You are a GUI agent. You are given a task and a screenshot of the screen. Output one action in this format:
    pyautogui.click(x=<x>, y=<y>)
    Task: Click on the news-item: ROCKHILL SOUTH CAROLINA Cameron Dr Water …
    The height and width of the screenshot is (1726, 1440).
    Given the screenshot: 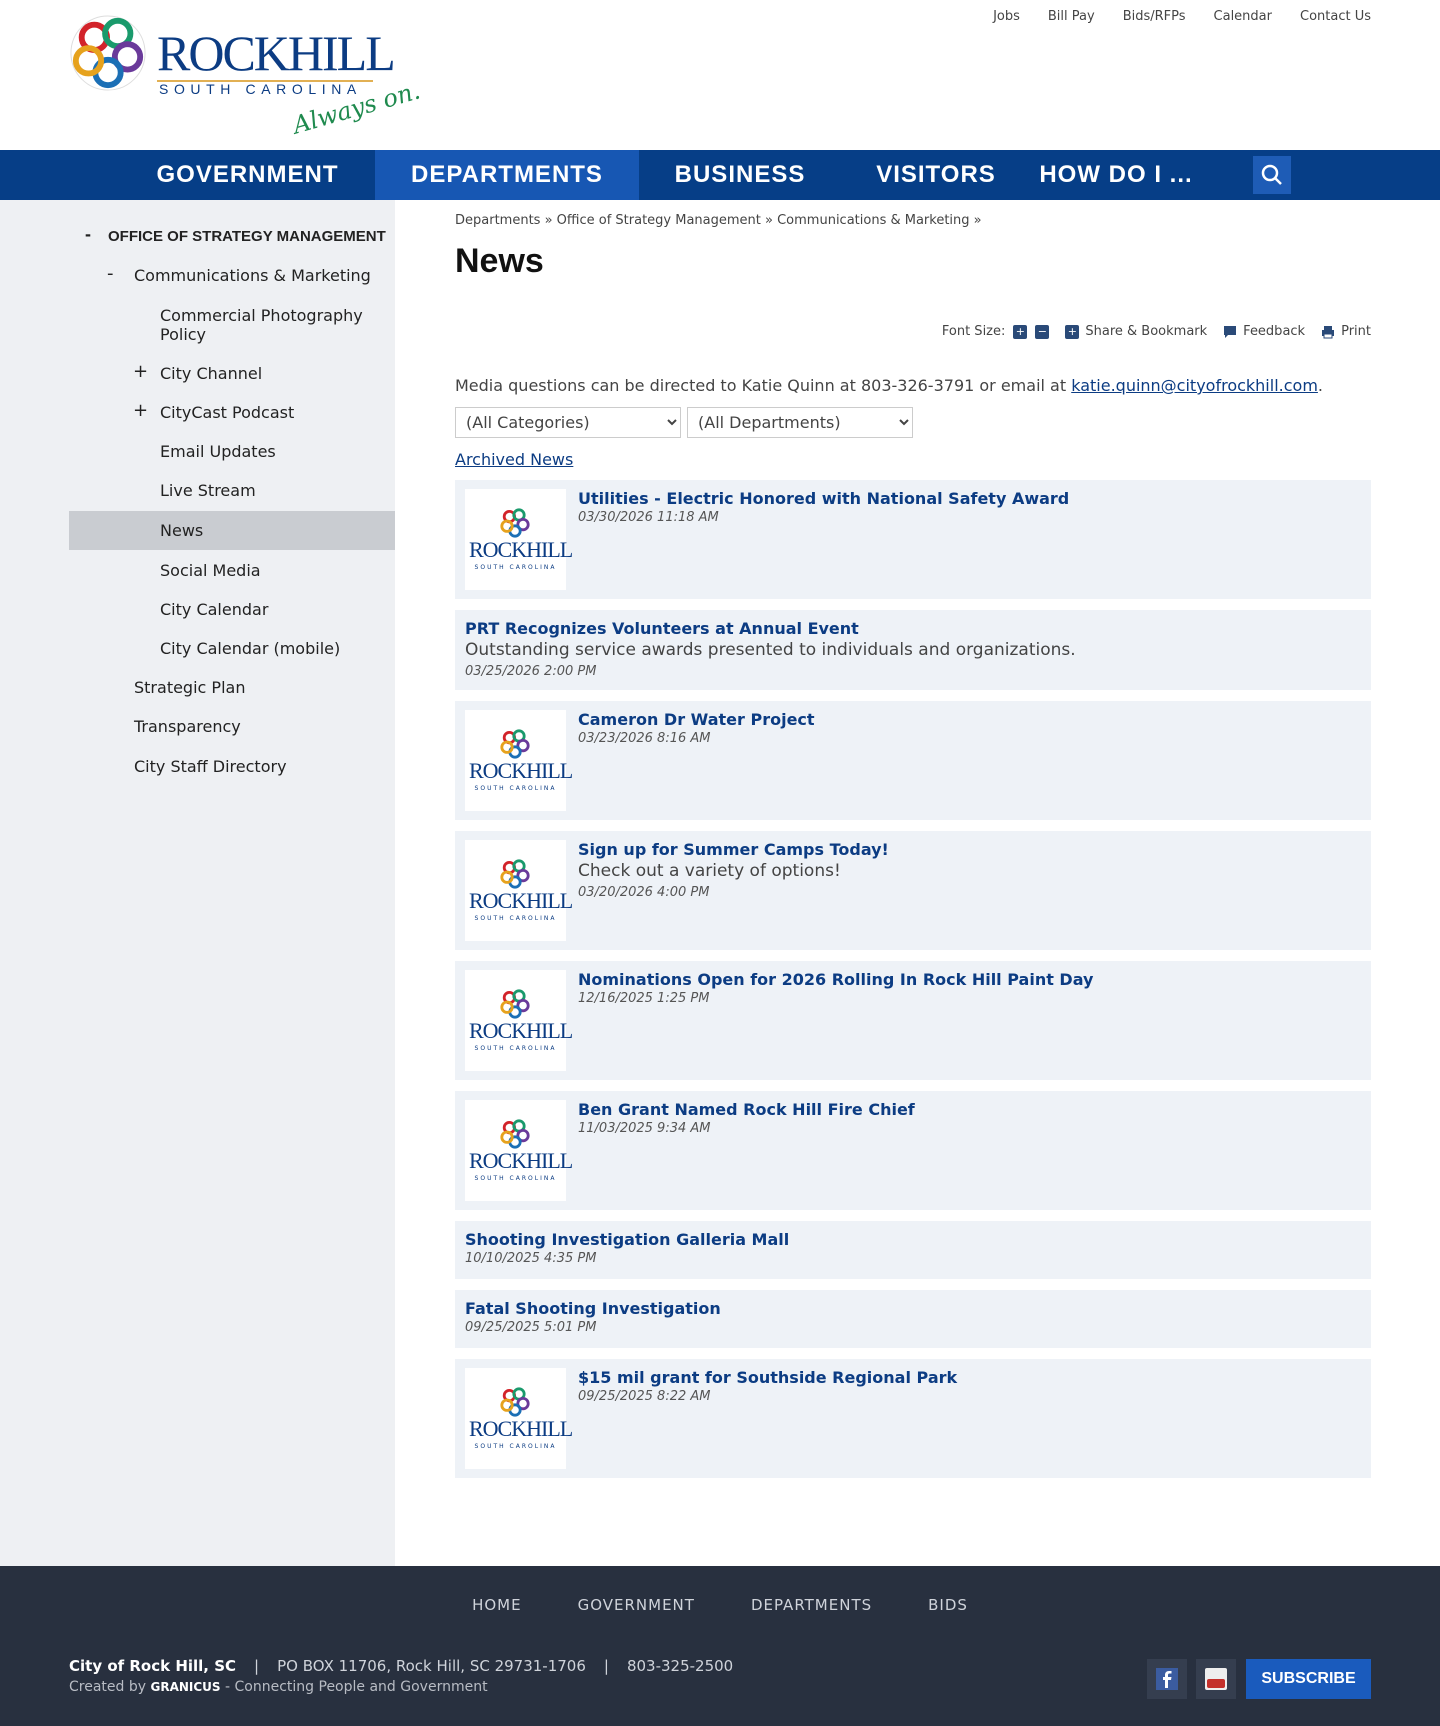 What is the action you would take?
    pyautogui.click(x=913, y=760)
    